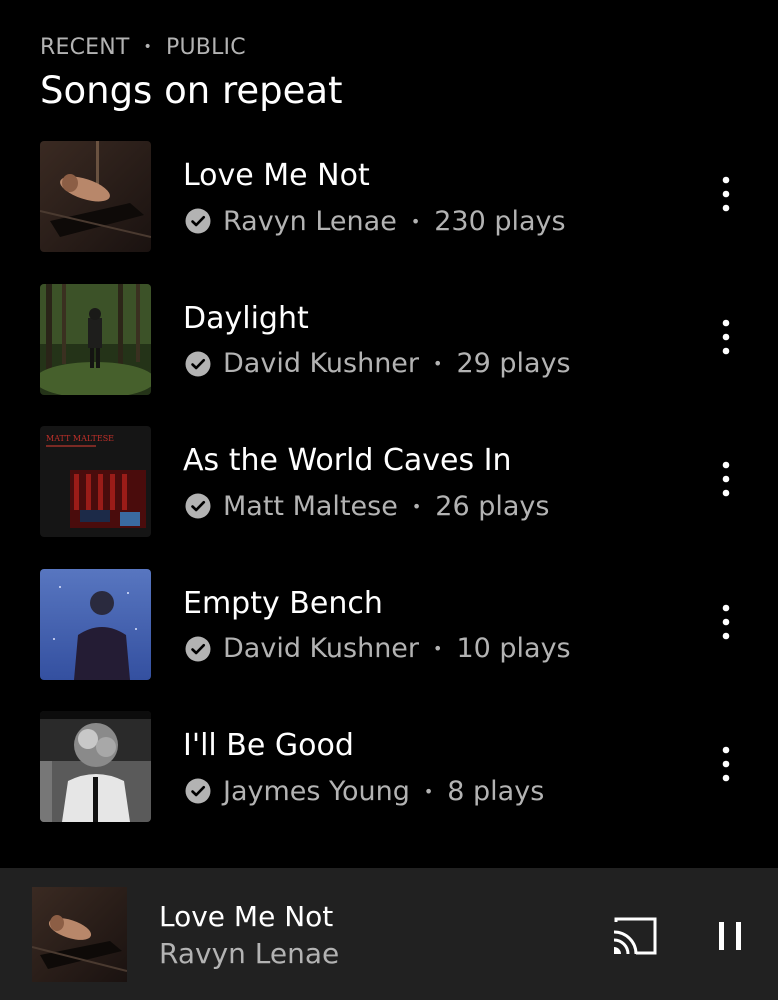  Describe the element at coordinates (389, 934) in the screenshot. I see `mini-player: Love Me Not Ravyn Lenae` at that location.